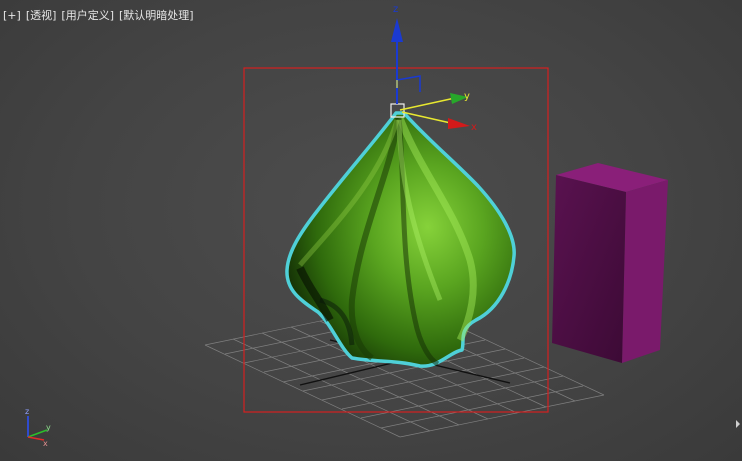 The image size is (742, 461). I want to click on viewport-labels: [+] [透视] [用户定义] [默认明暗处理], so click(98, 16).